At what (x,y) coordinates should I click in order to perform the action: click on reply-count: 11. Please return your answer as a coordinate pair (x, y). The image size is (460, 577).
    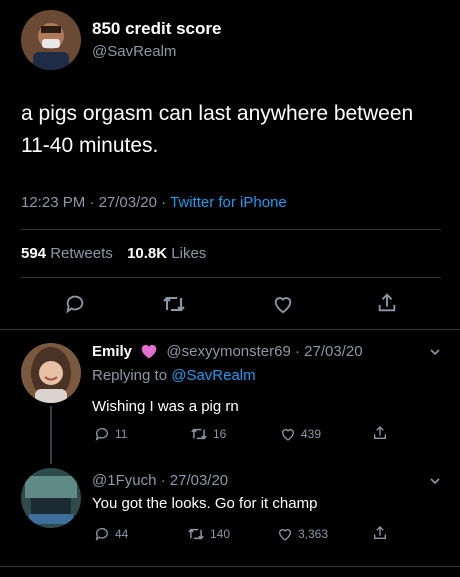
    Looking at the image, I should click on (121, 434).